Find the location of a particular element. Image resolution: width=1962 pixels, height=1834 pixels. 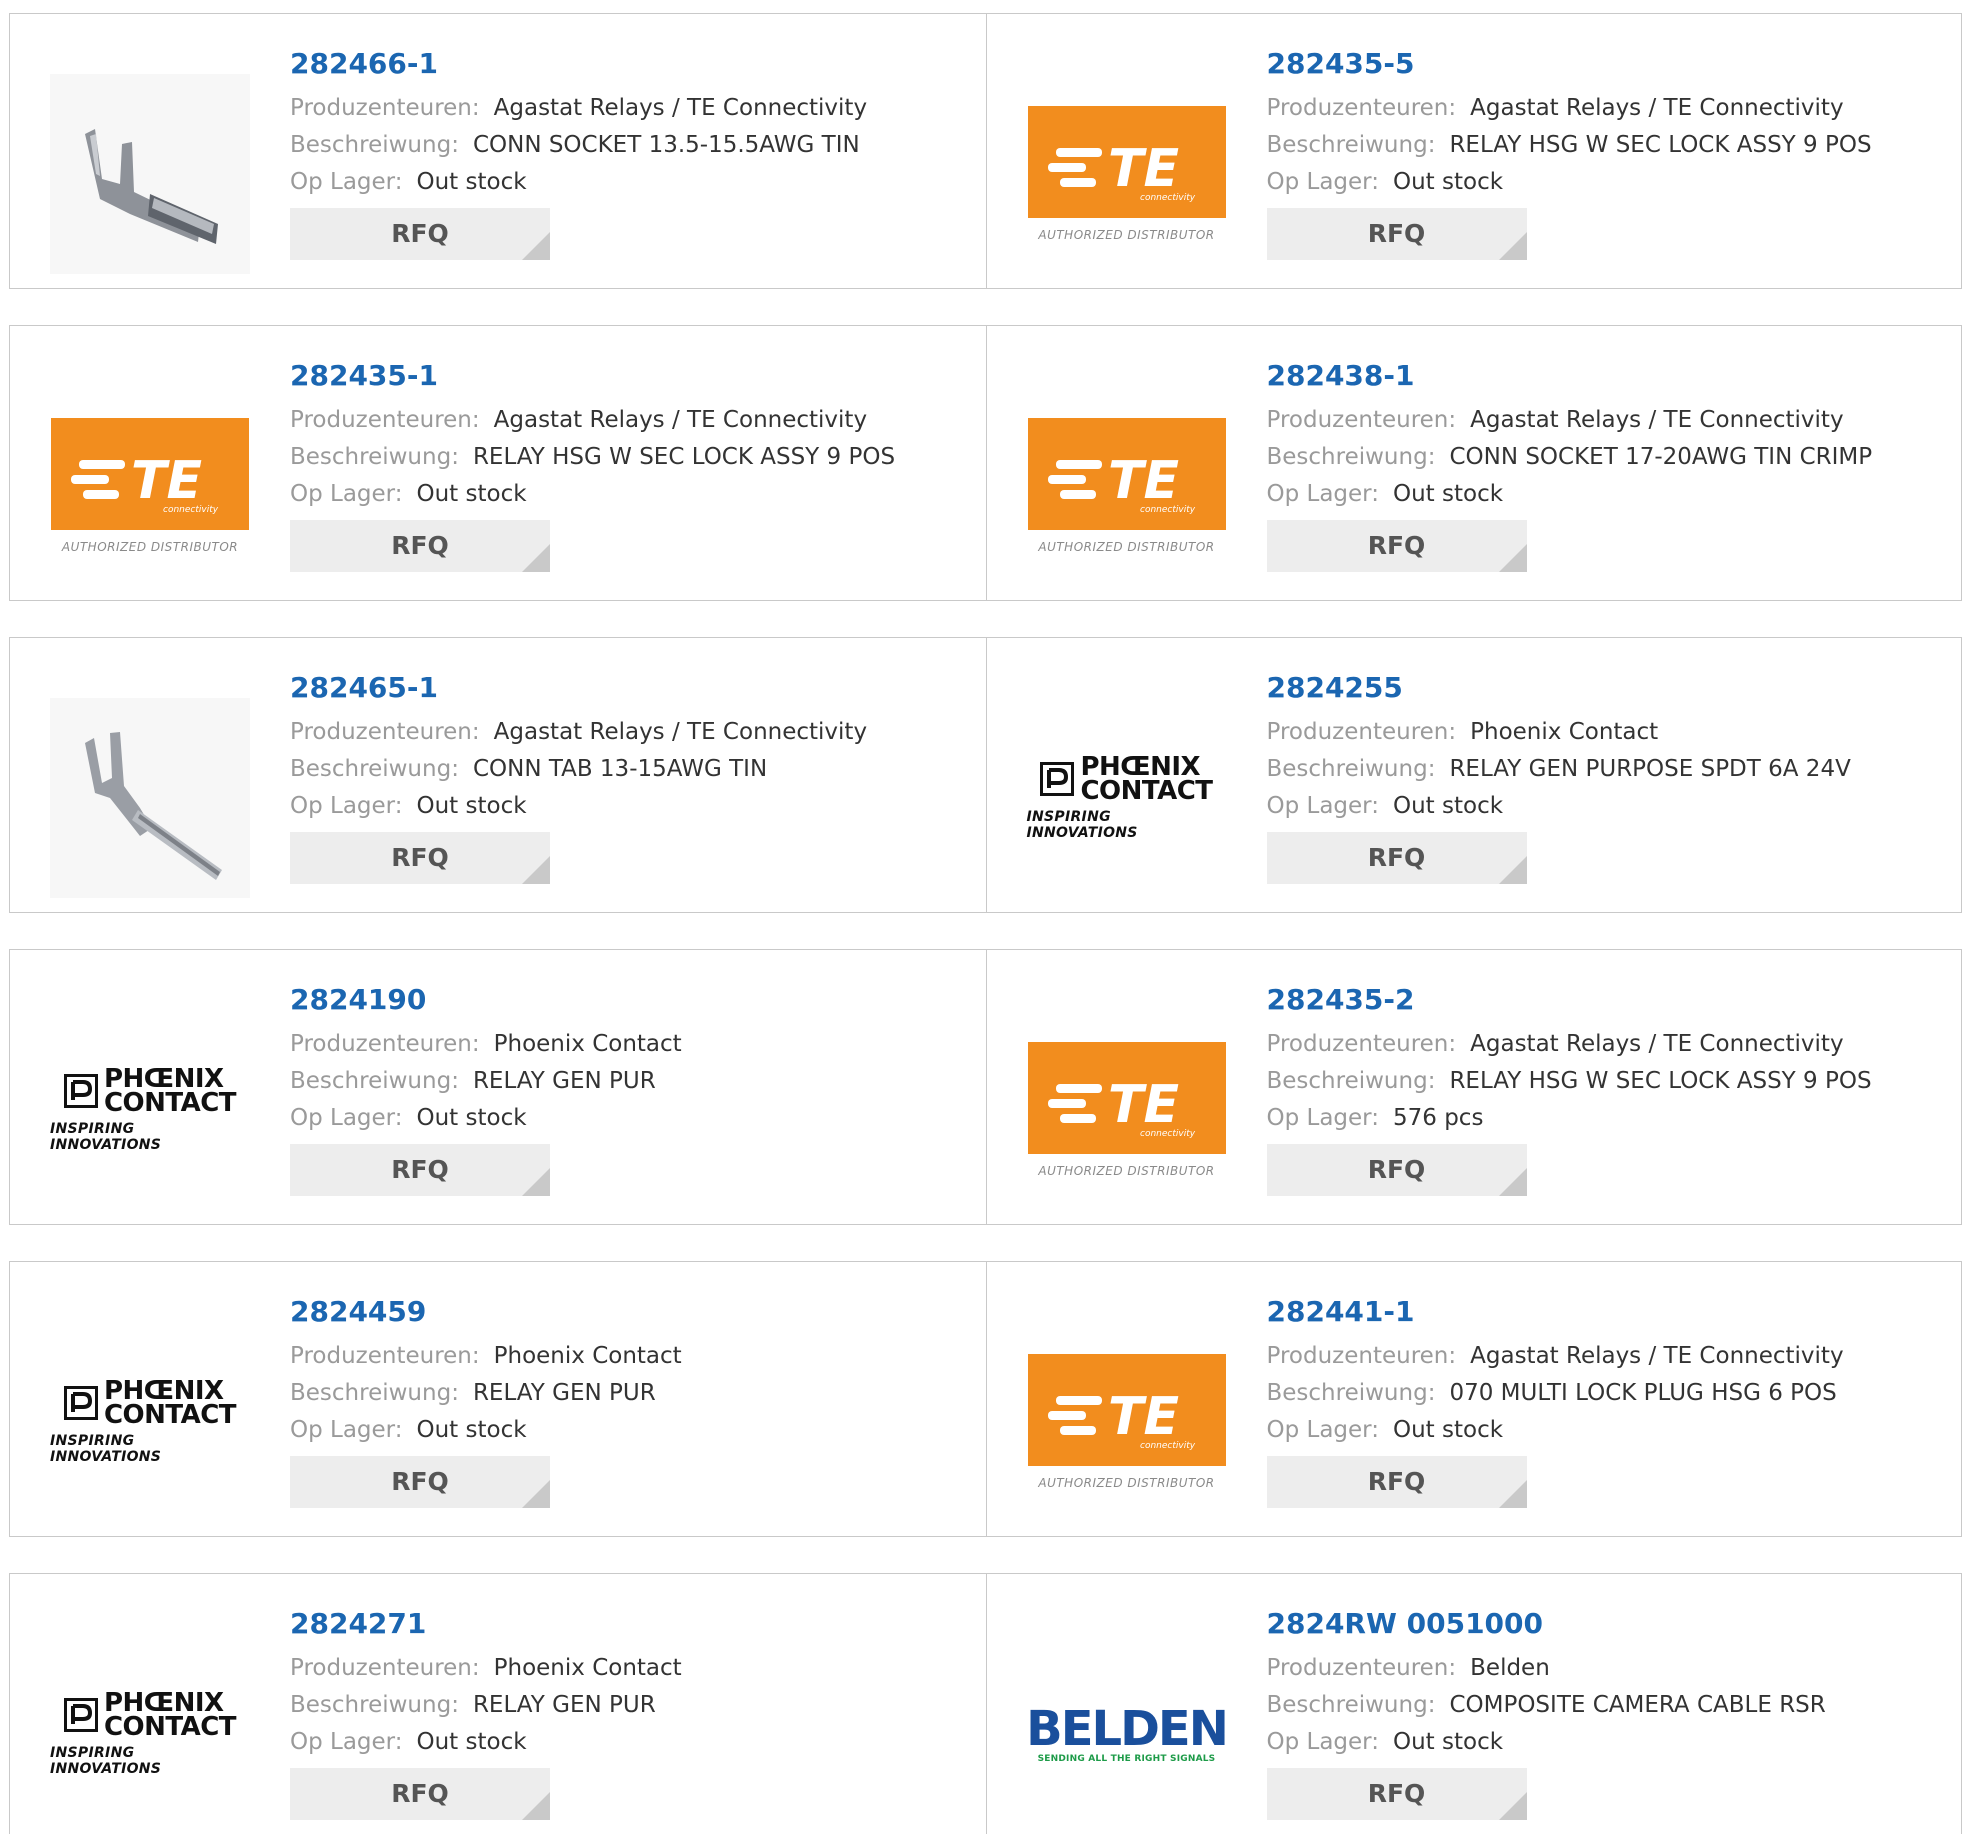

part-number-link: 2824271 is located at coordinates (628, 1627).